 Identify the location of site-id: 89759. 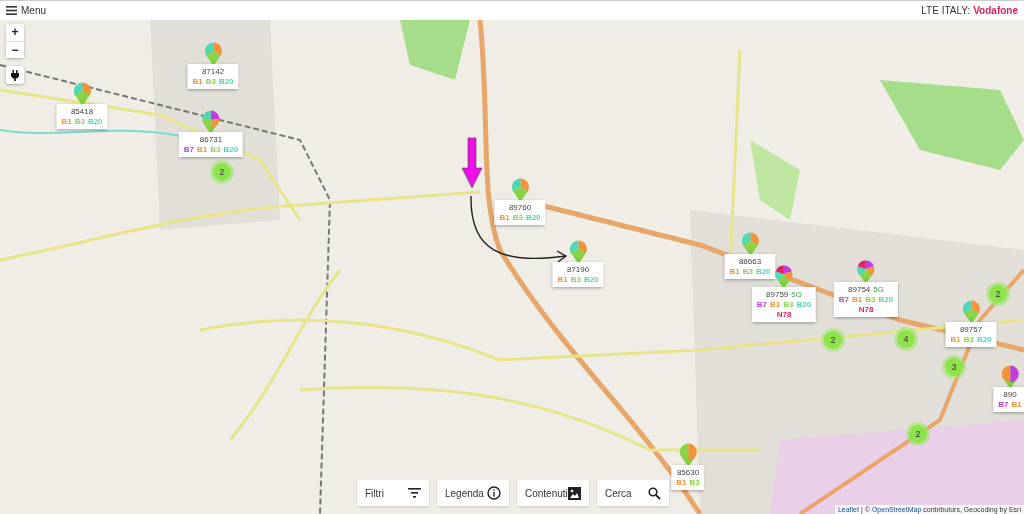
(777, 294).